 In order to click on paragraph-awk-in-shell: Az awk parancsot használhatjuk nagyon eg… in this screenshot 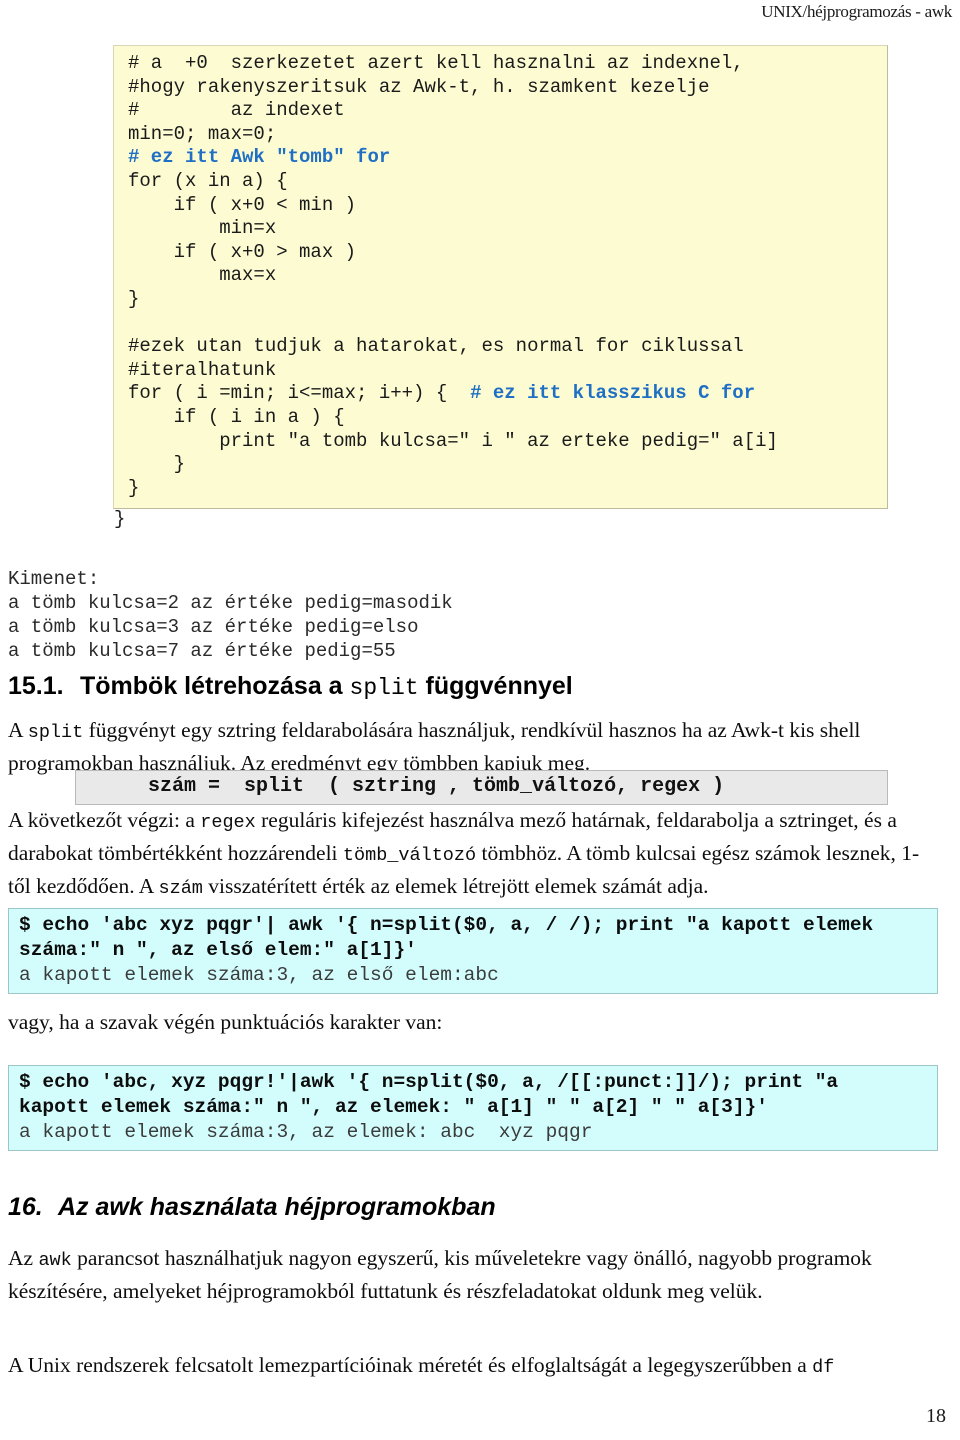, I will do `click(473, 1275)`.